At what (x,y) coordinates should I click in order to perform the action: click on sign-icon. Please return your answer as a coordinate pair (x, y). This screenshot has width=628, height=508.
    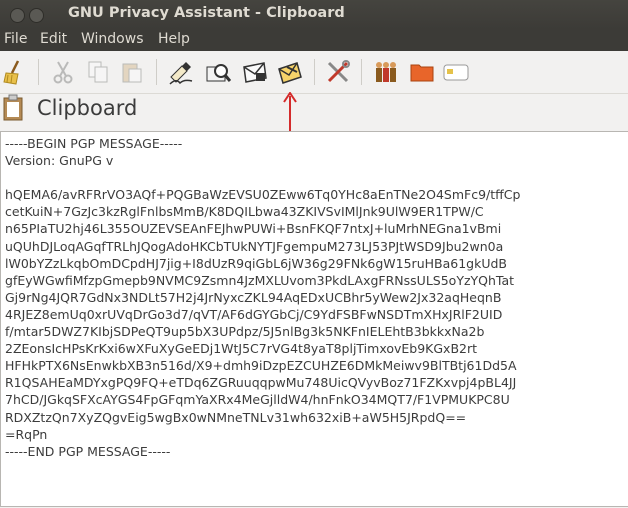
    Looking at the image, I should click on (181, 73).